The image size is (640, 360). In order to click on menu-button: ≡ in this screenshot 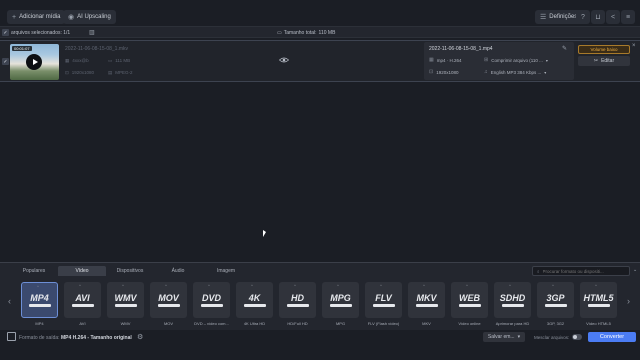, I will do `click(628, 17)`.